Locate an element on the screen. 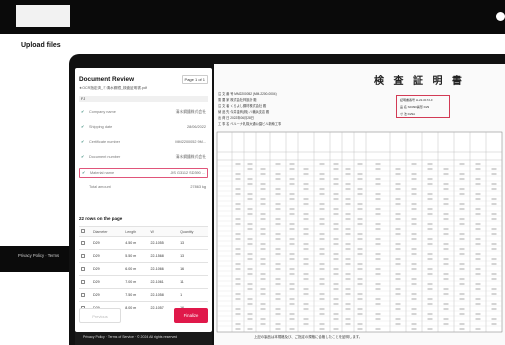  file-name: ★OCR指定済_①清水鋼鐵_検査証明書.pdf is located at coordinates (113, 88).